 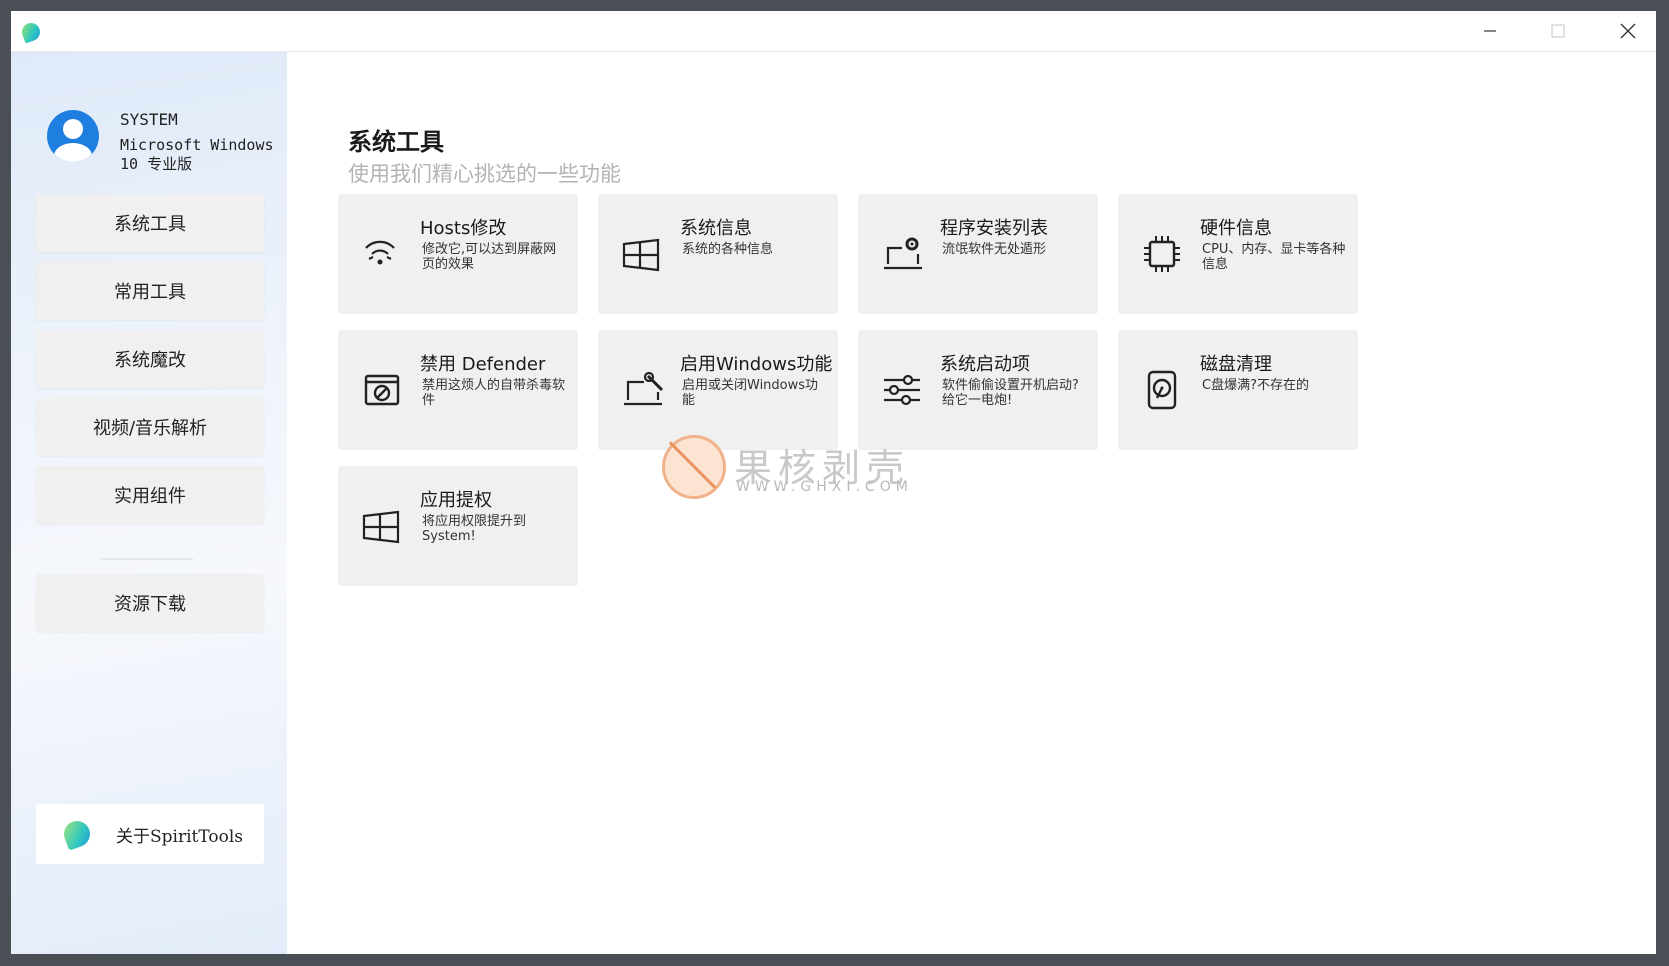 What do you see at coordinates (1255, 385) in the screenshot?
I see `card-desc: C盘爆满?不存在的` at bounding box center [1255, 385].